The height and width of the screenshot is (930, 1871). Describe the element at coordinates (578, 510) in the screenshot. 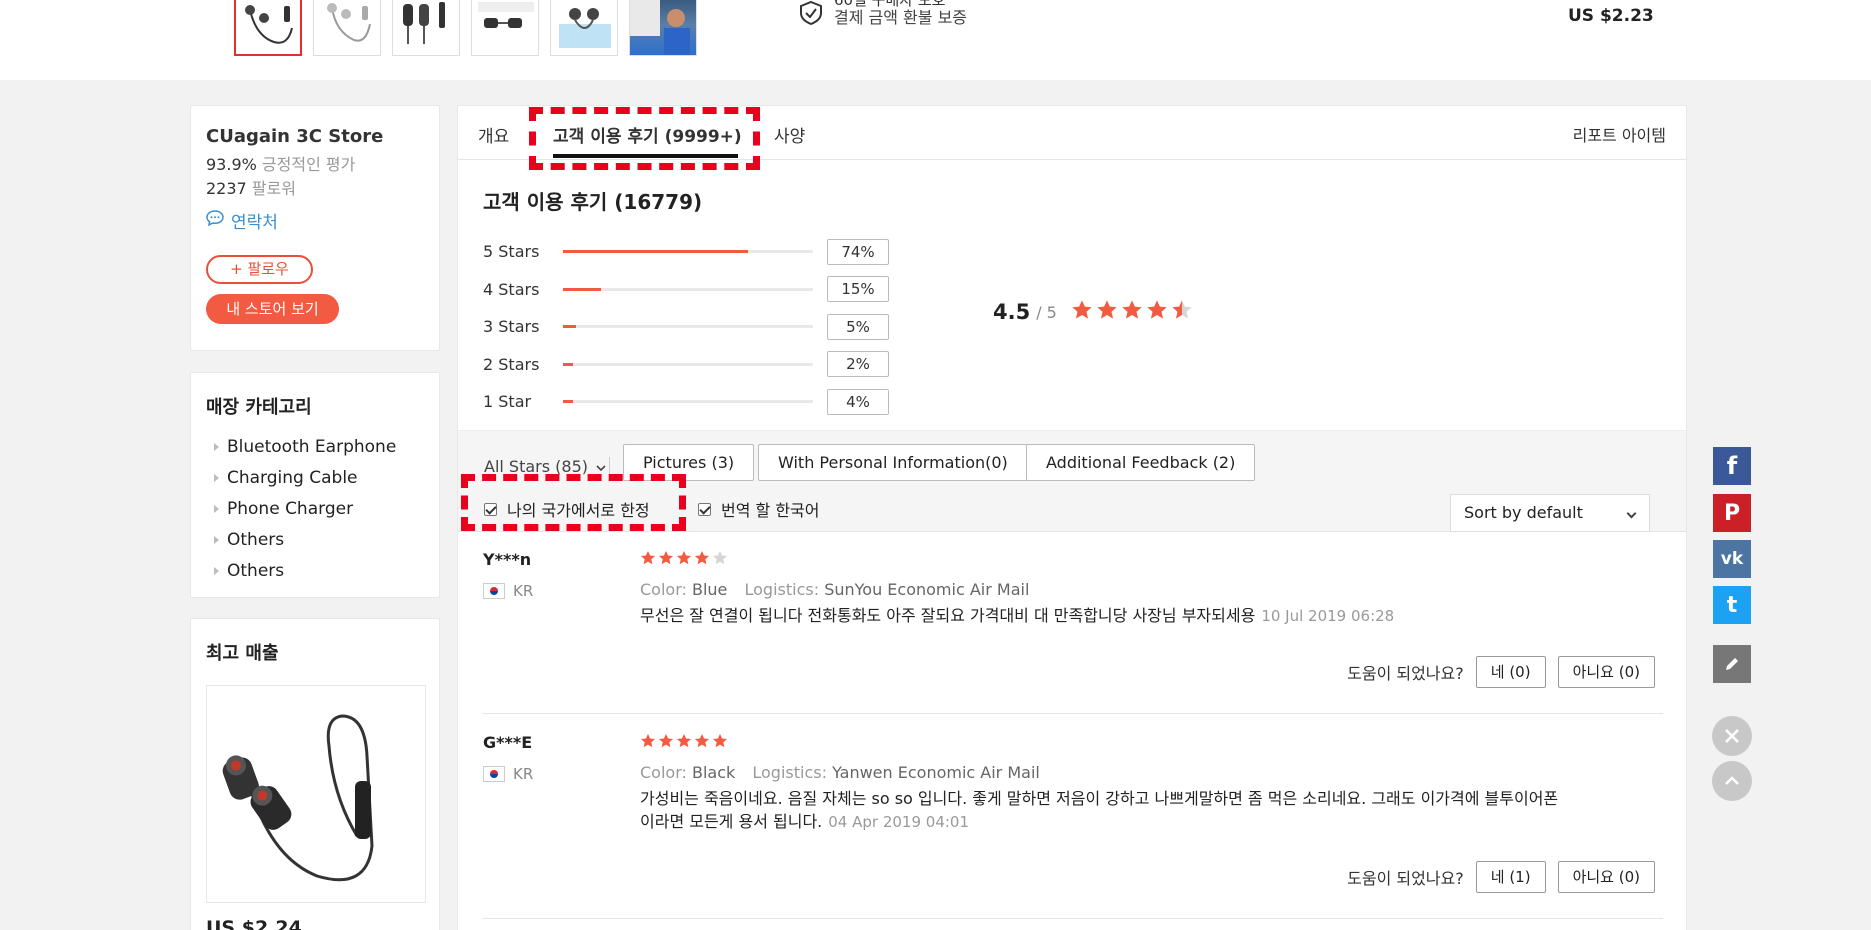

I see `my-country-label: 나의 국가에서로 한정` at that location.